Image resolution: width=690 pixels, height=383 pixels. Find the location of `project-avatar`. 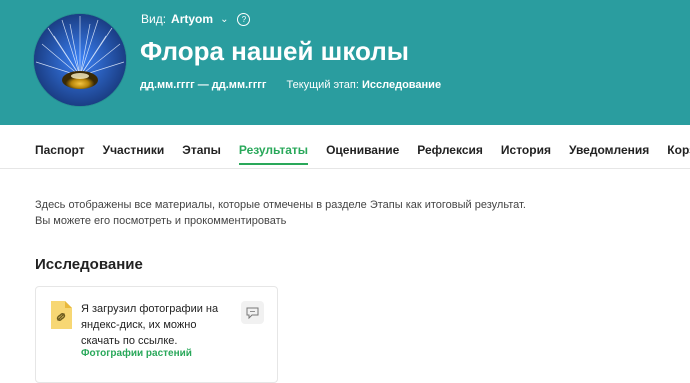

project-avatar is located at coordinates (80, 60).